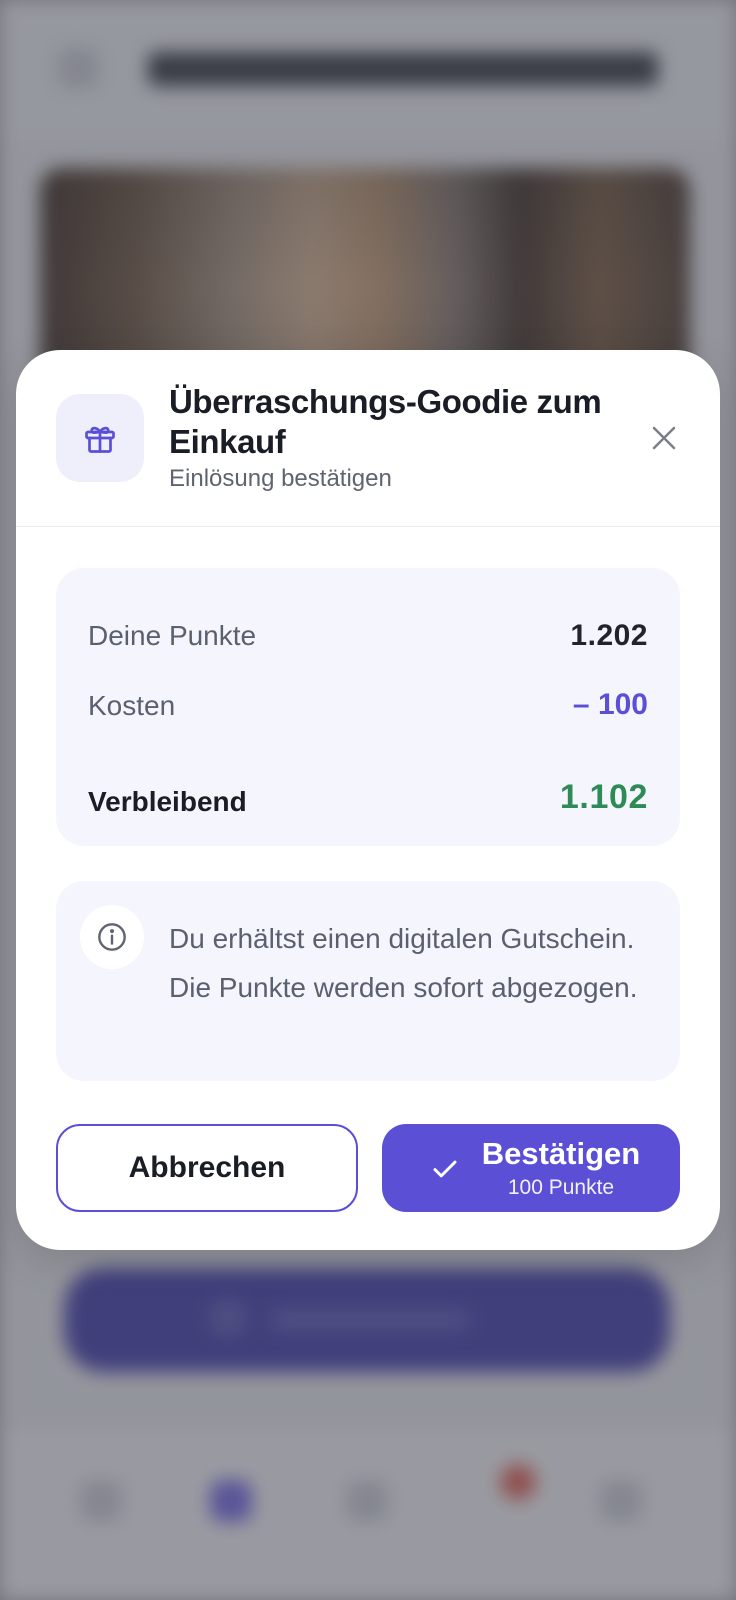 This screenshot has width=736, height=1600. What do you see at coordinates (100, 438) in the screenshot?
I see `gift-icon` at bounding box center [100, 438].